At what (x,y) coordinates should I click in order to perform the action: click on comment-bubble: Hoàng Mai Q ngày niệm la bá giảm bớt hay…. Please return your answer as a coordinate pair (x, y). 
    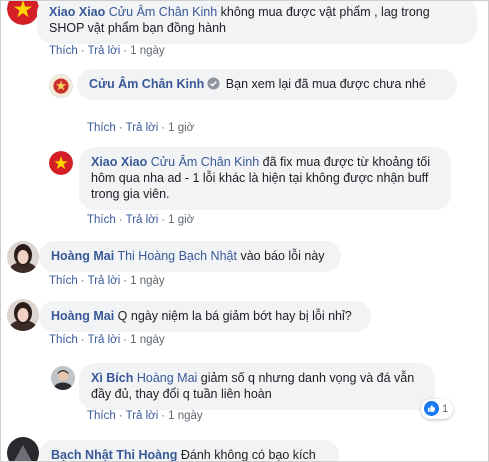
    Looking at the image, I should click on (205, 316).